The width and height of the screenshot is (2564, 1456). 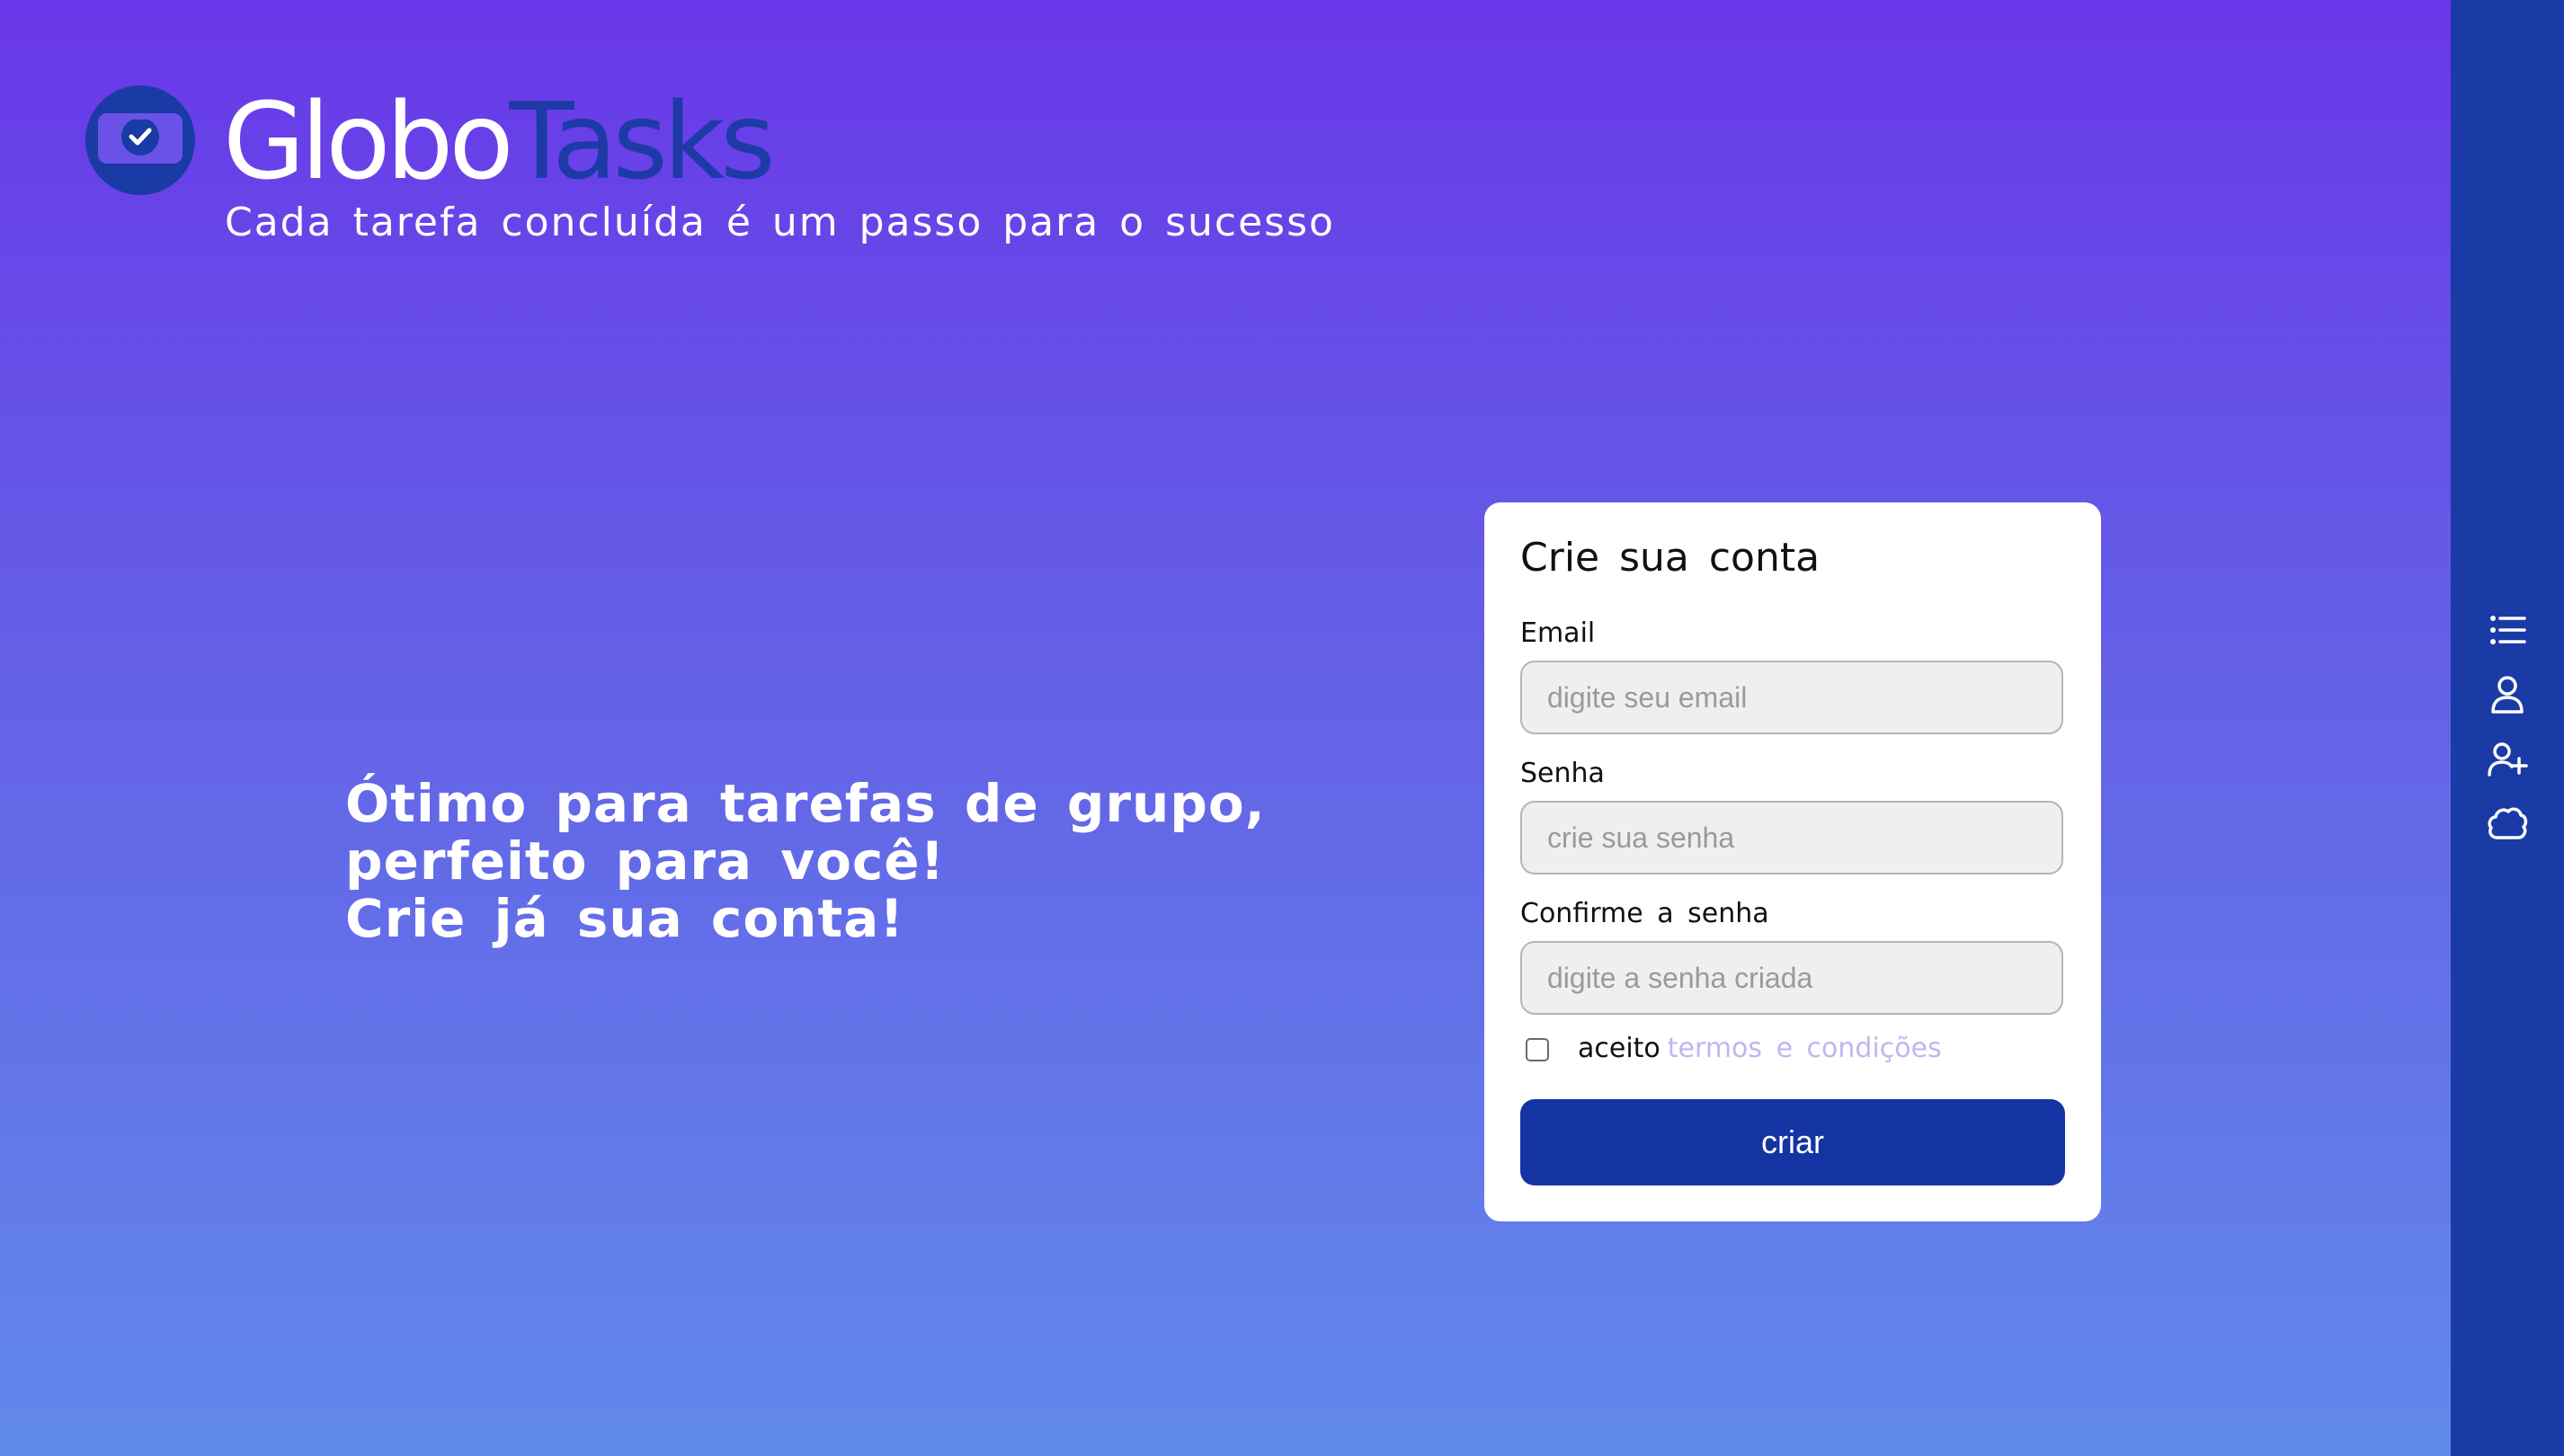 What do you see at coordinates (1792, 1142) in the screenshot?
I see `create-account-button: criar` at bounding box center [1792, 1142].